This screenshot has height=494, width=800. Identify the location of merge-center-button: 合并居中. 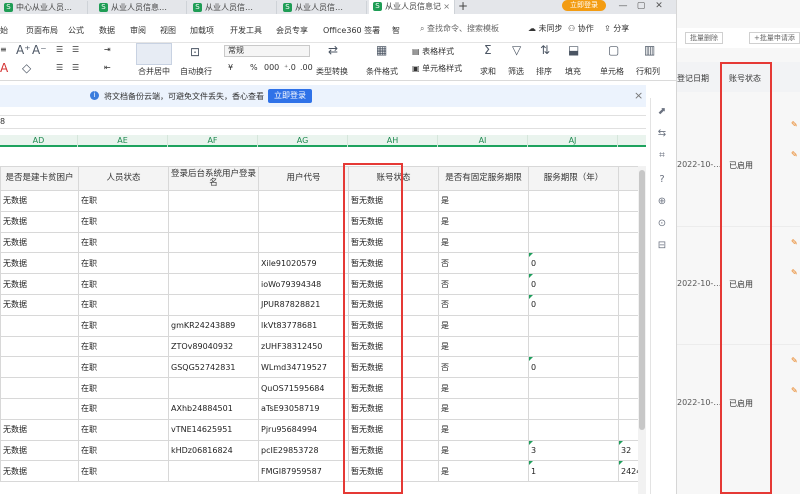
(154, 71).